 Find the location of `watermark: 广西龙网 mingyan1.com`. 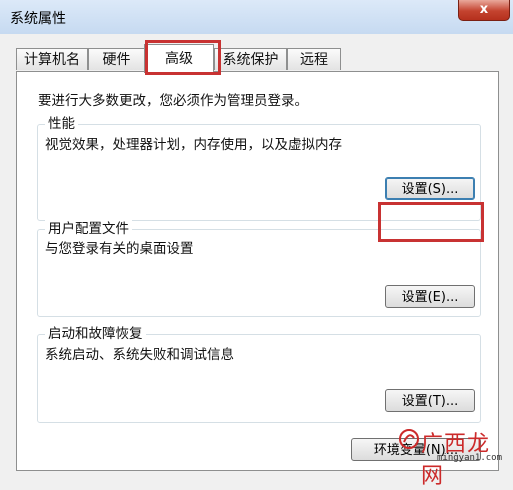

watermark: 广西龙网 mingyan1.com is located at coordinates (452, 457).